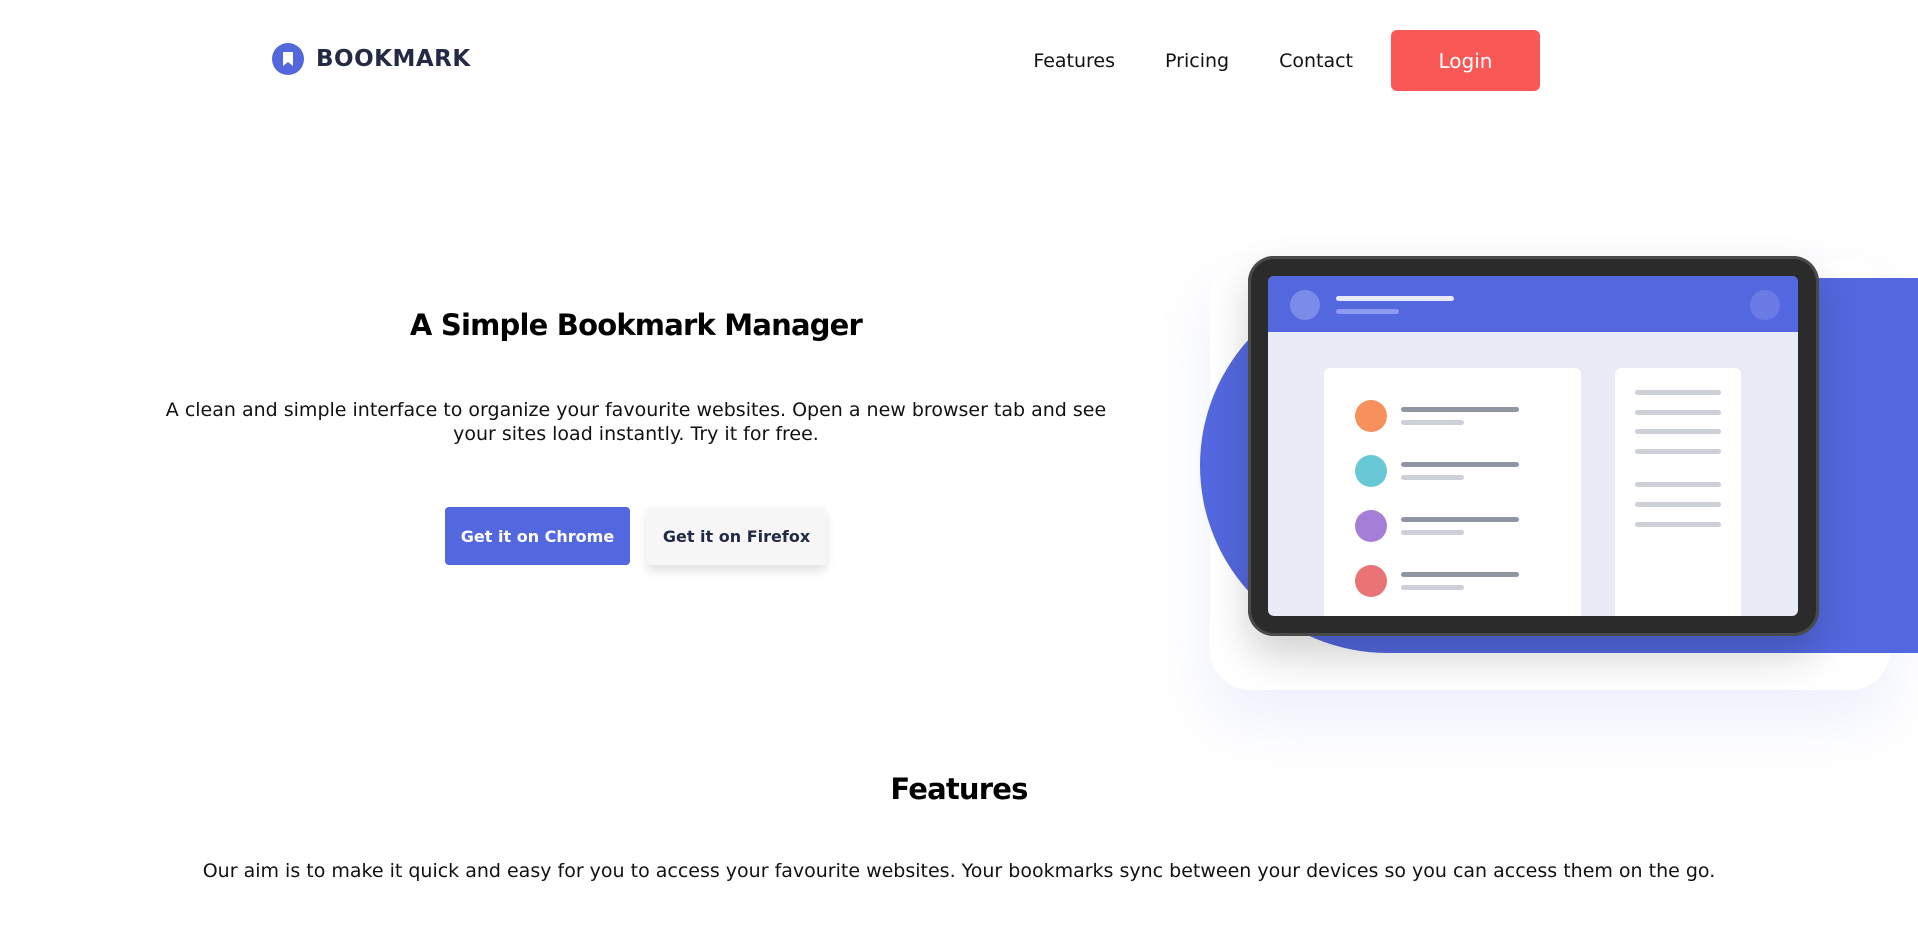 The width and height of the screenshot is (1918, 926). Describe the element at coordinates (393, 59) in the screenshot. I see `brand-name: BOOKMARK` at that location.